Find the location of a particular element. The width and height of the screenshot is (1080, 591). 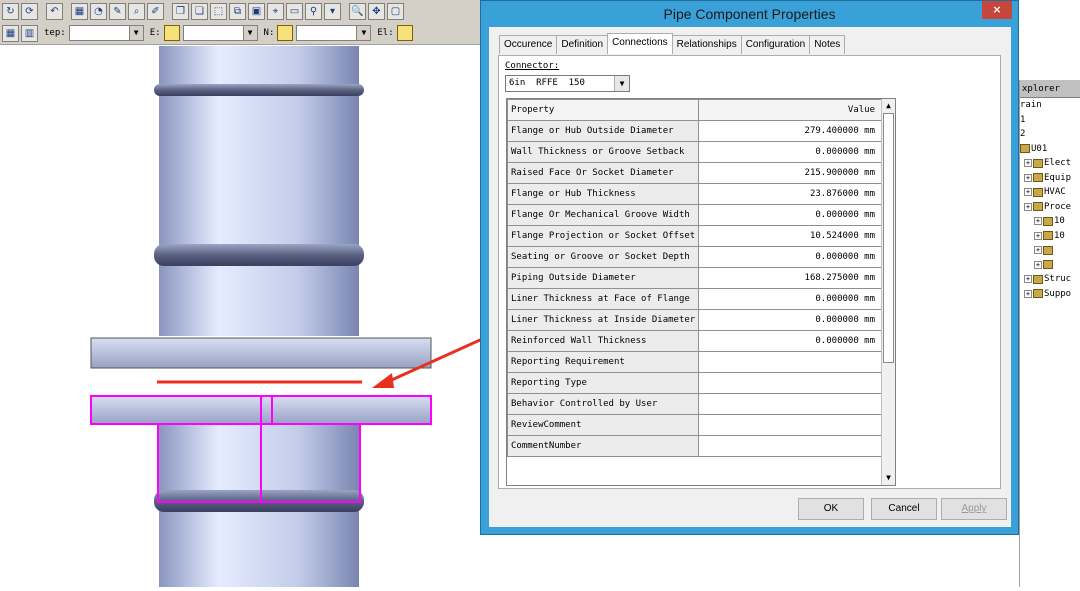

tree-item: + Equip is located at coordinates (1050, 178).